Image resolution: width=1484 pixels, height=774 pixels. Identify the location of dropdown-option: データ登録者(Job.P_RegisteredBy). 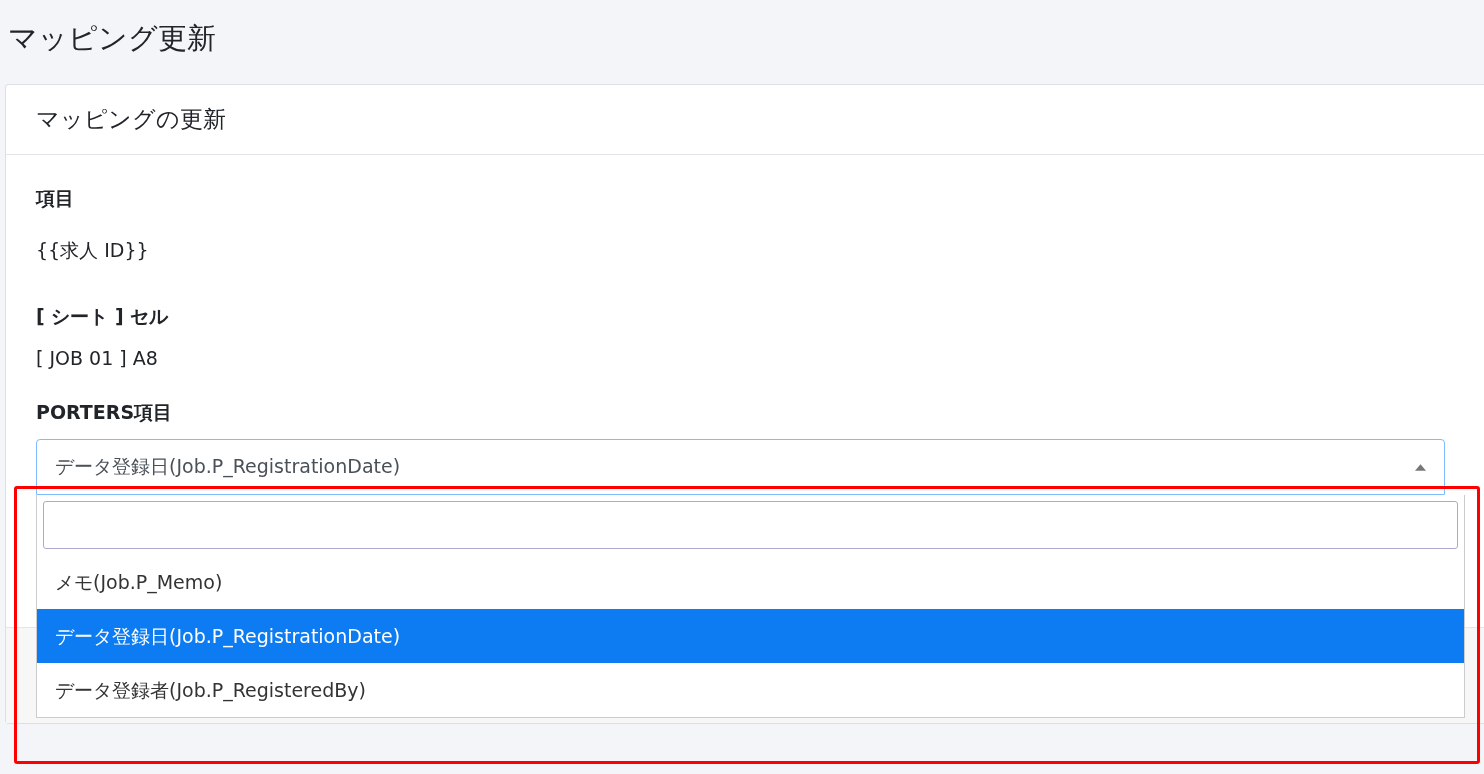
(750, 690).